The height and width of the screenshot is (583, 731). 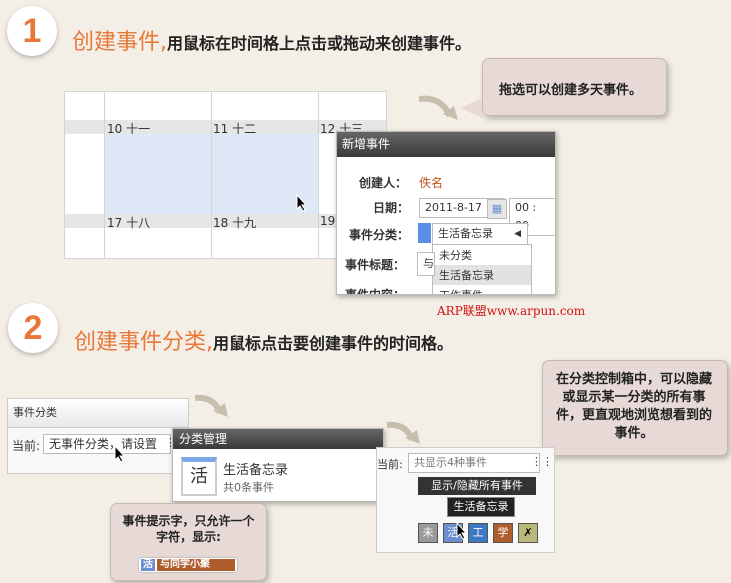 I want to click on category-toggle-button: 工, so click(x=478, y=533).